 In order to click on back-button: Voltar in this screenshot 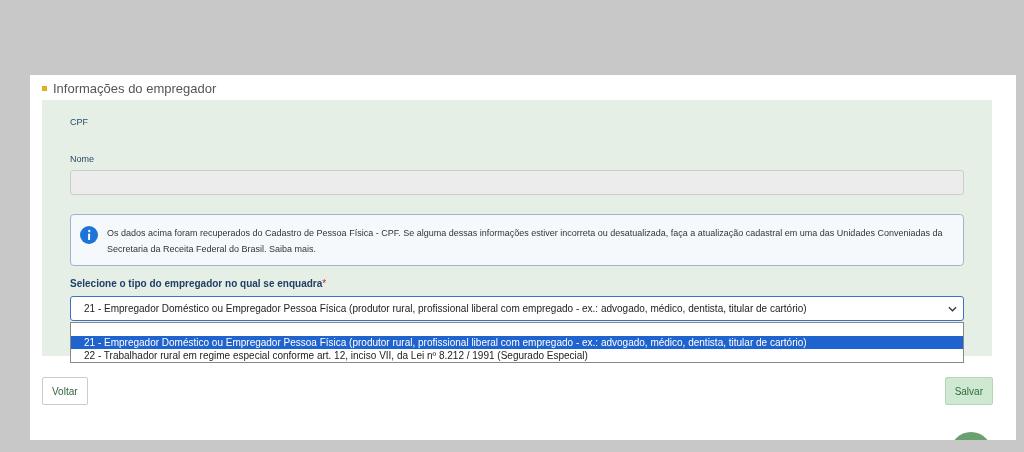, I will do `click(65, 391)`.